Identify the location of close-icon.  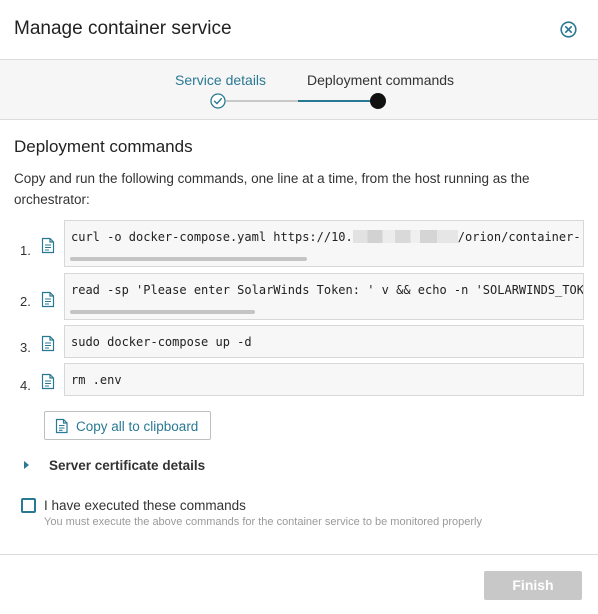
(568, 29).